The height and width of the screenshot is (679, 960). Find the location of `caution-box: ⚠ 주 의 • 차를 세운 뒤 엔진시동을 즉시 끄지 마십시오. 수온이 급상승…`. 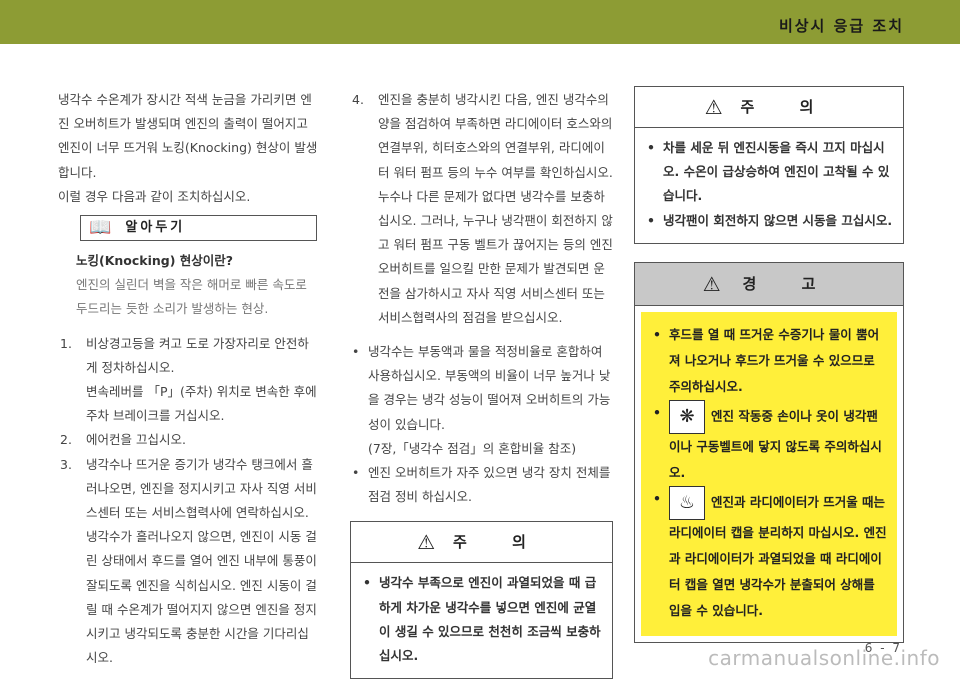

caution-box: ⚠ 주 의 • 차를 세운 뒤 엔진시동을 즉시 끄지 마십시오. 수온이 급상승… is located at coordinates (769, 165).